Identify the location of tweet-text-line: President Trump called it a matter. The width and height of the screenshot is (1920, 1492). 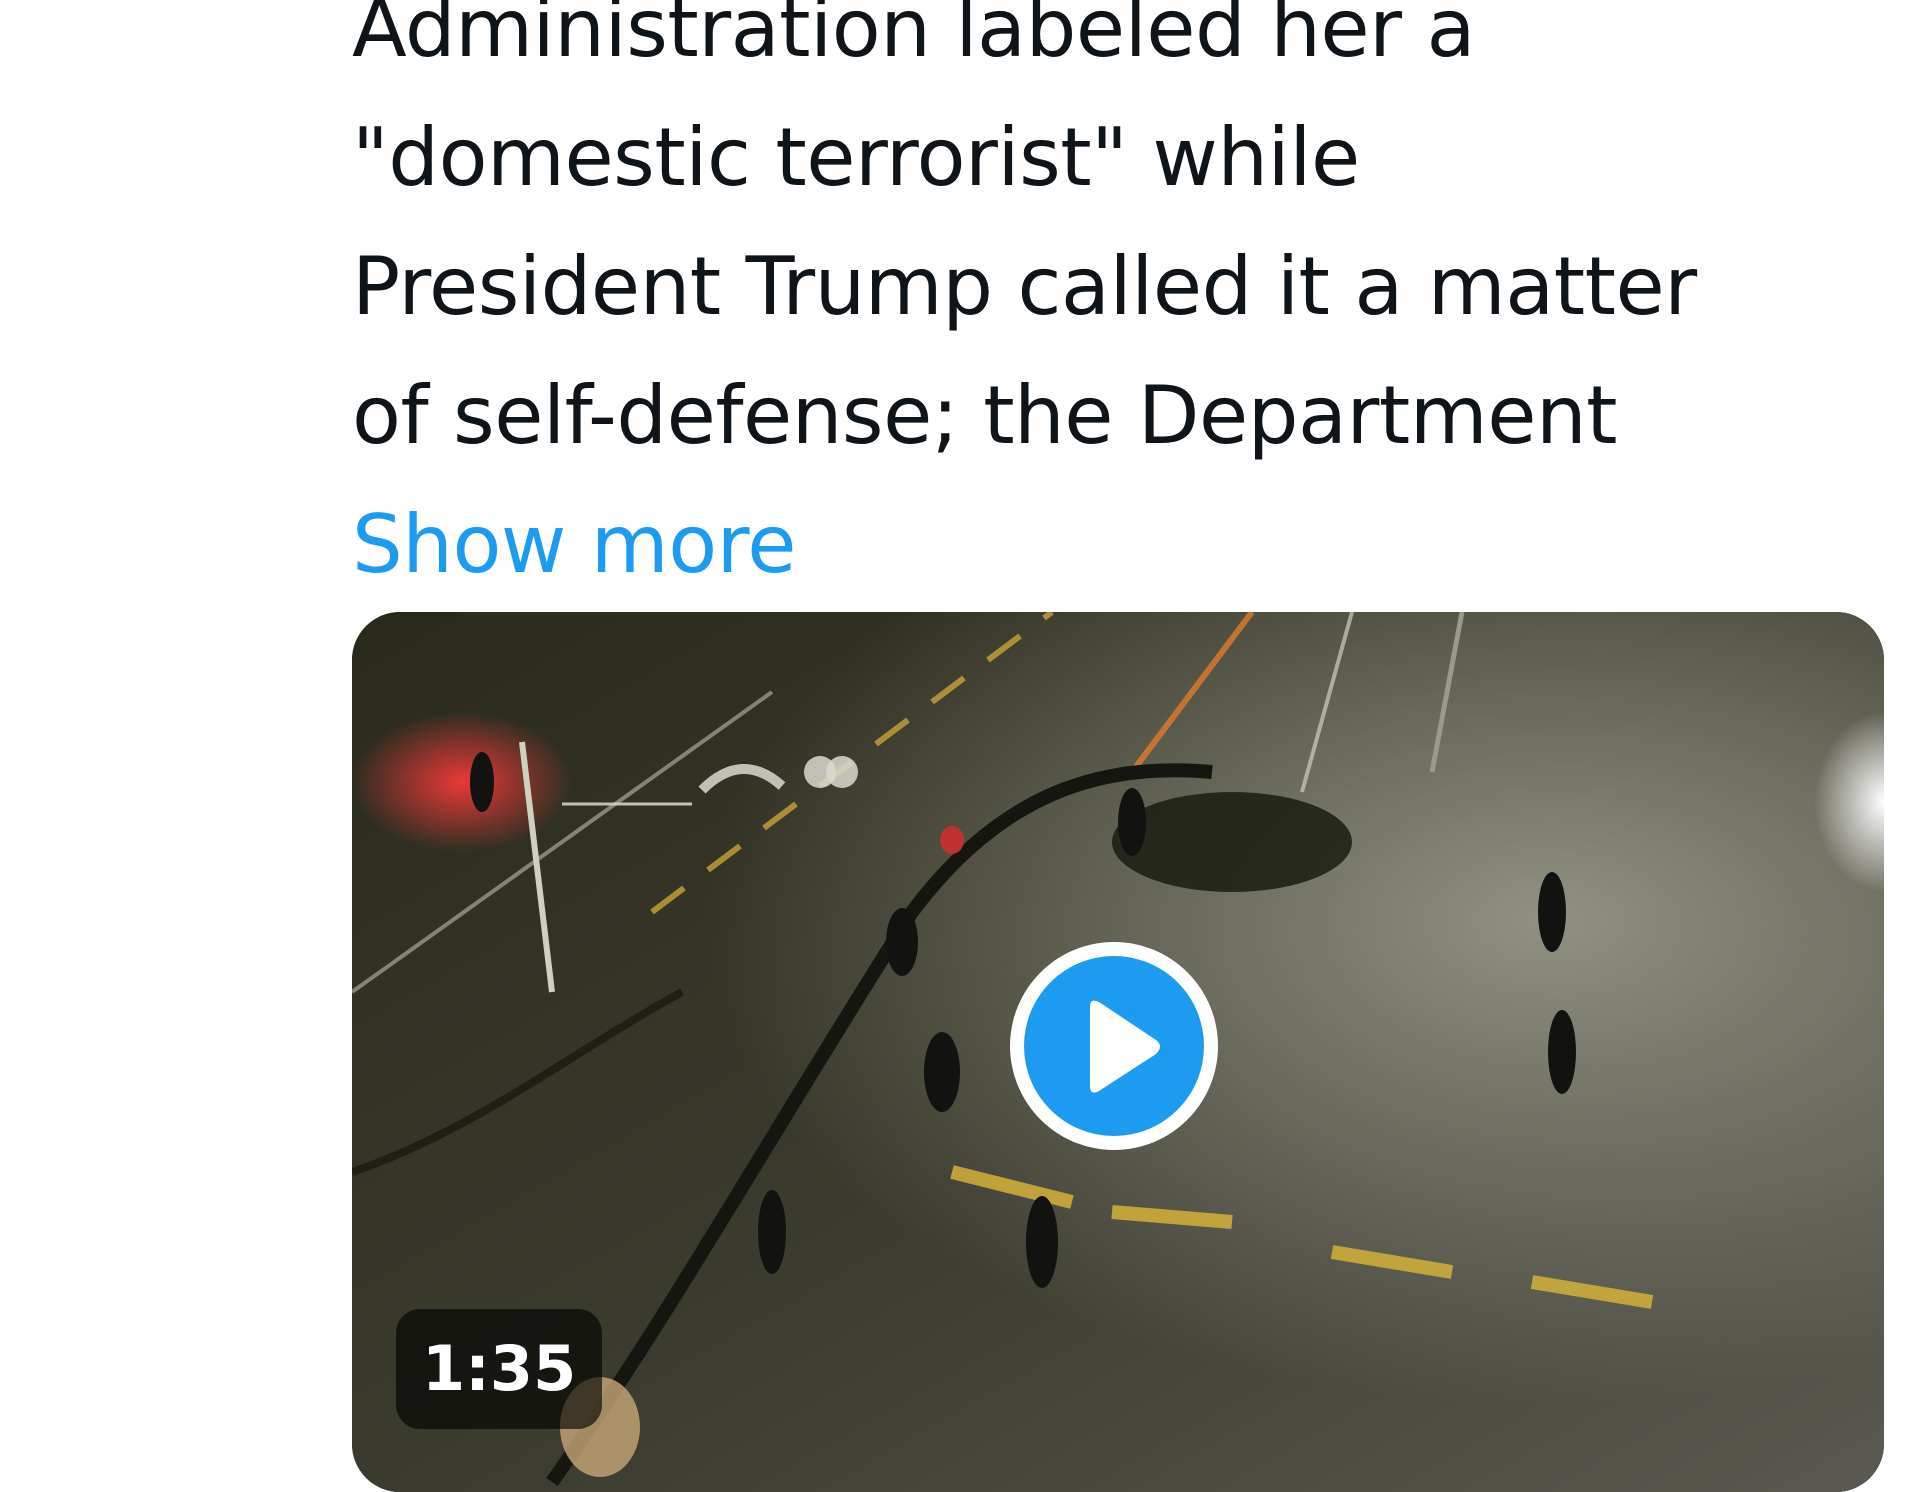
(1024, 286).